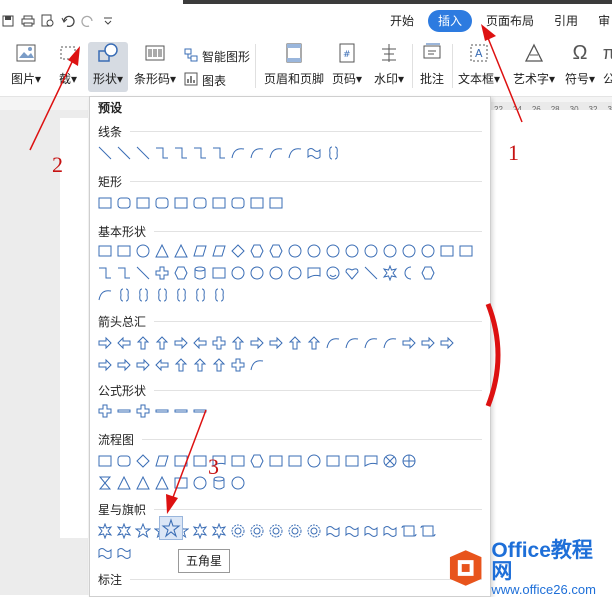  Describe the element at coordinates (213, 466) in the screenshot. I see `annotation-number-3: 3` at that location.